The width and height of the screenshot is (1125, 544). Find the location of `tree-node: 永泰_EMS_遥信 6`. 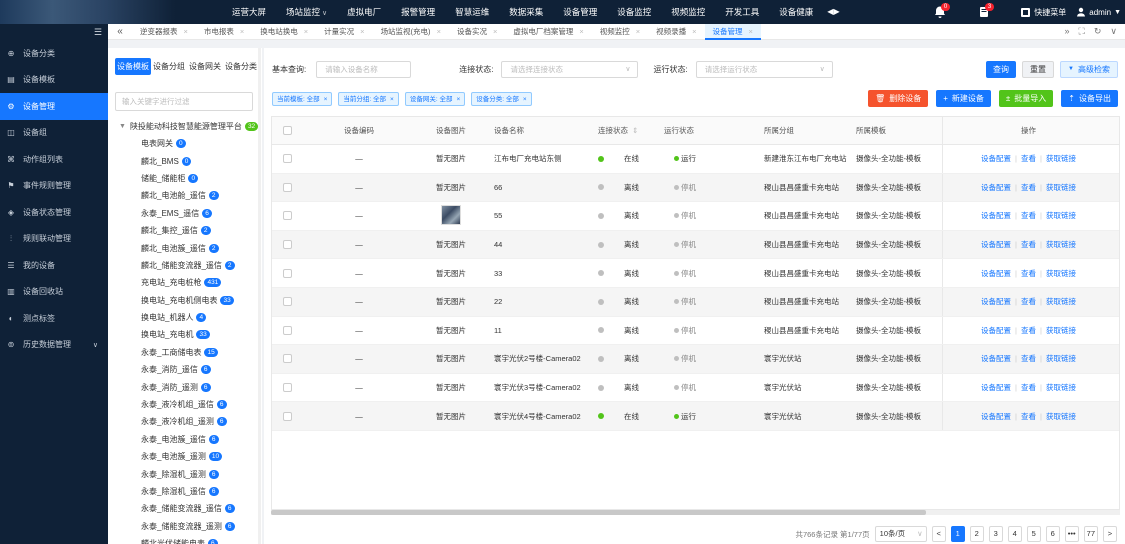

tree-node: 永泰_EMS_遥信 6 is located at coordinates (185, 213).